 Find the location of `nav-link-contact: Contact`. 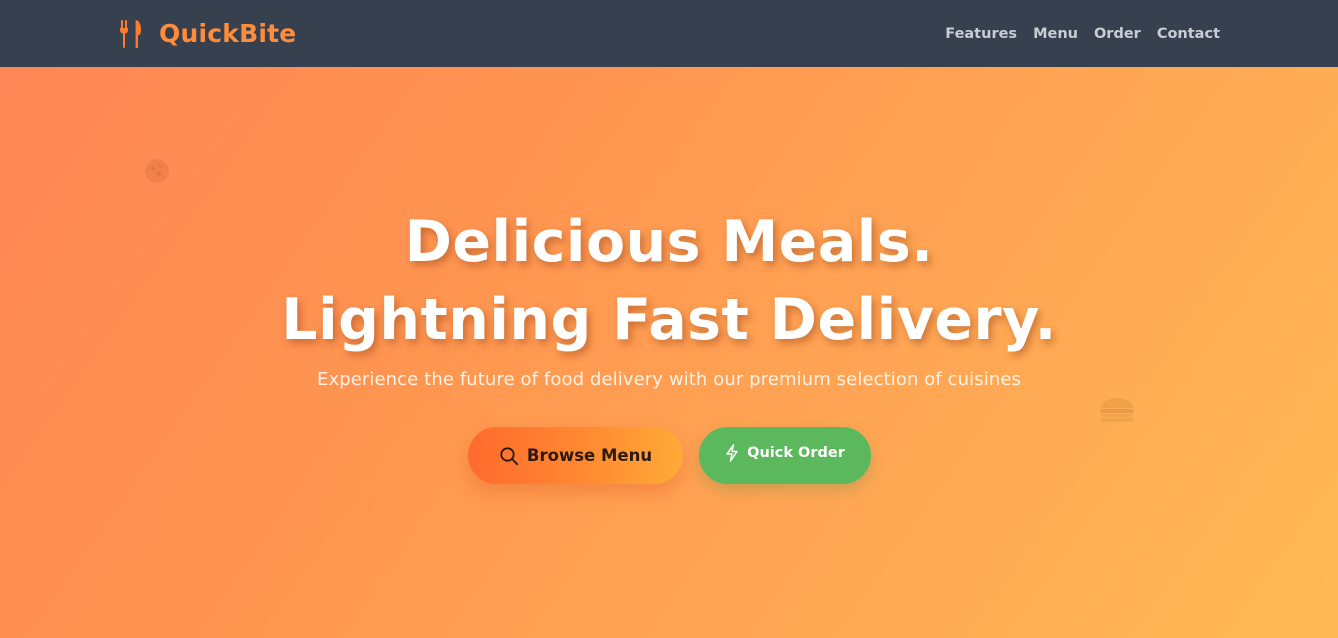

nav-link-contact: Contact is located at coordinates (1188, 34).